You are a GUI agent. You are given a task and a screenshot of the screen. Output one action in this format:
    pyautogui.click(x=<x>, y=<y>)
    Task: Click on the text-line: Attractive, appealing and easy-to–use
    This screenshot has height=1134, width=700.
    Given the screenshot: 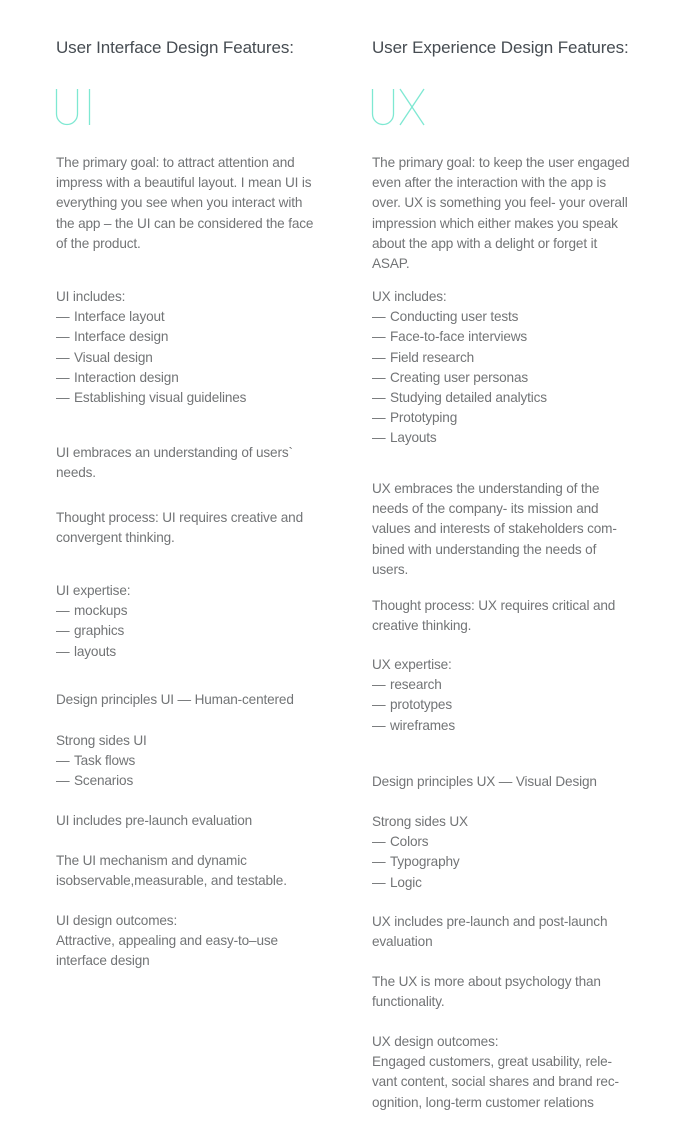 What is the action you would take?
    pyautogui.click(x=167, y=941)
    